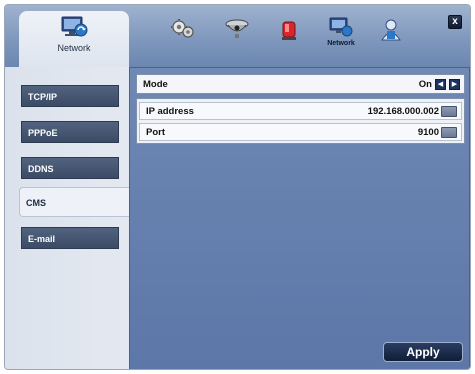 The image size is (475, 374). What do you see at coordinates (403, 111) in the screenshot?
I see `ip-address-value: 192.168.000.002` at bounding box center [403, 111].